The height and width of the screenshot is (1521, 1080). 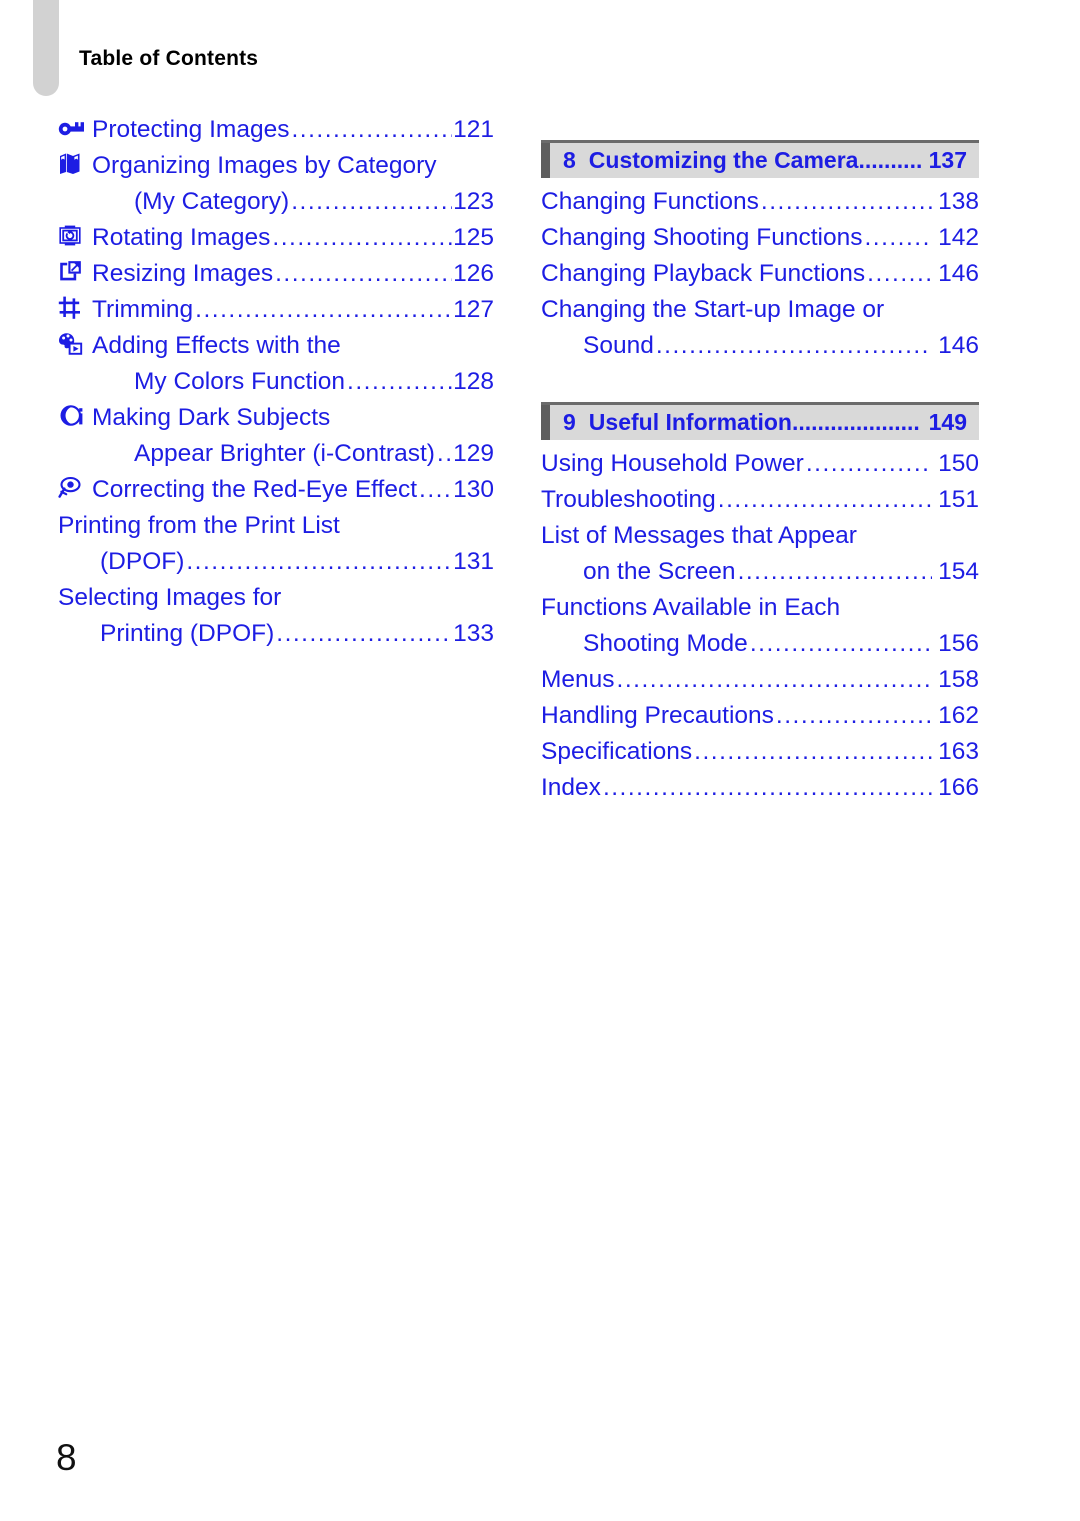 I want to click on toc-entry-line: Changing the Start-up Image or, so click(x=760, y=310).